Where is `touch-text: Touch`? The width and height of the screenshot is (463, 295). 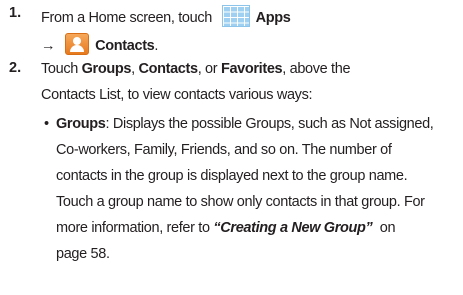
touch-text: Touch is located at coordinates (61, 69).